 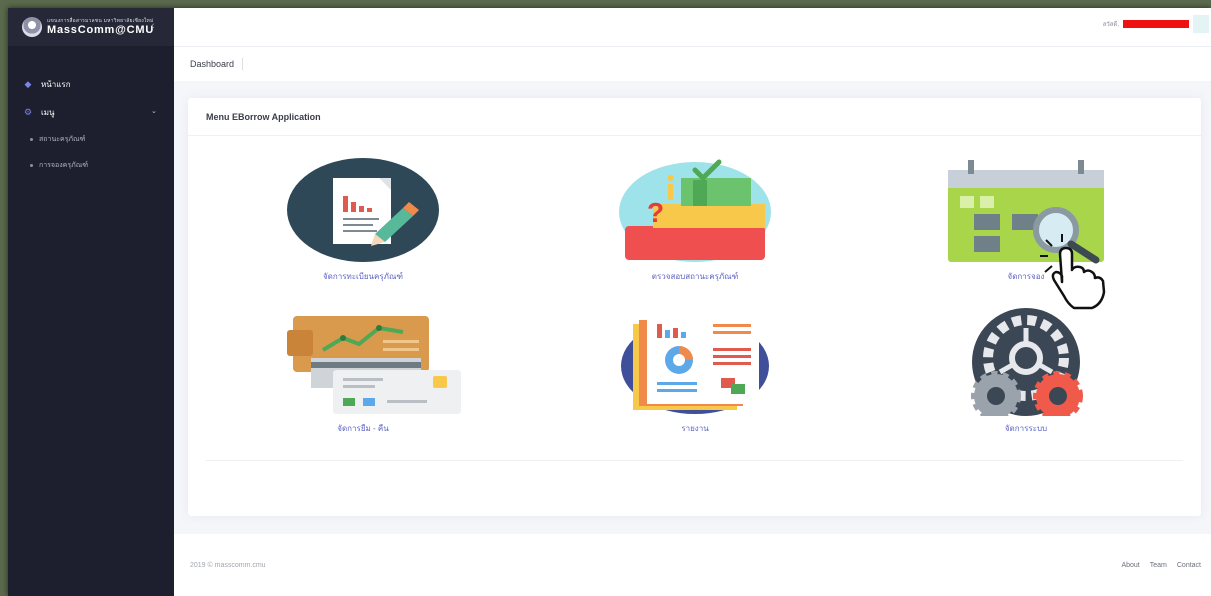 What do you see at coordinates (228, 565) in the screenshot?
I see `copyright-text: 2019 © masscomm.cmu` at bounding box center [228, 565].